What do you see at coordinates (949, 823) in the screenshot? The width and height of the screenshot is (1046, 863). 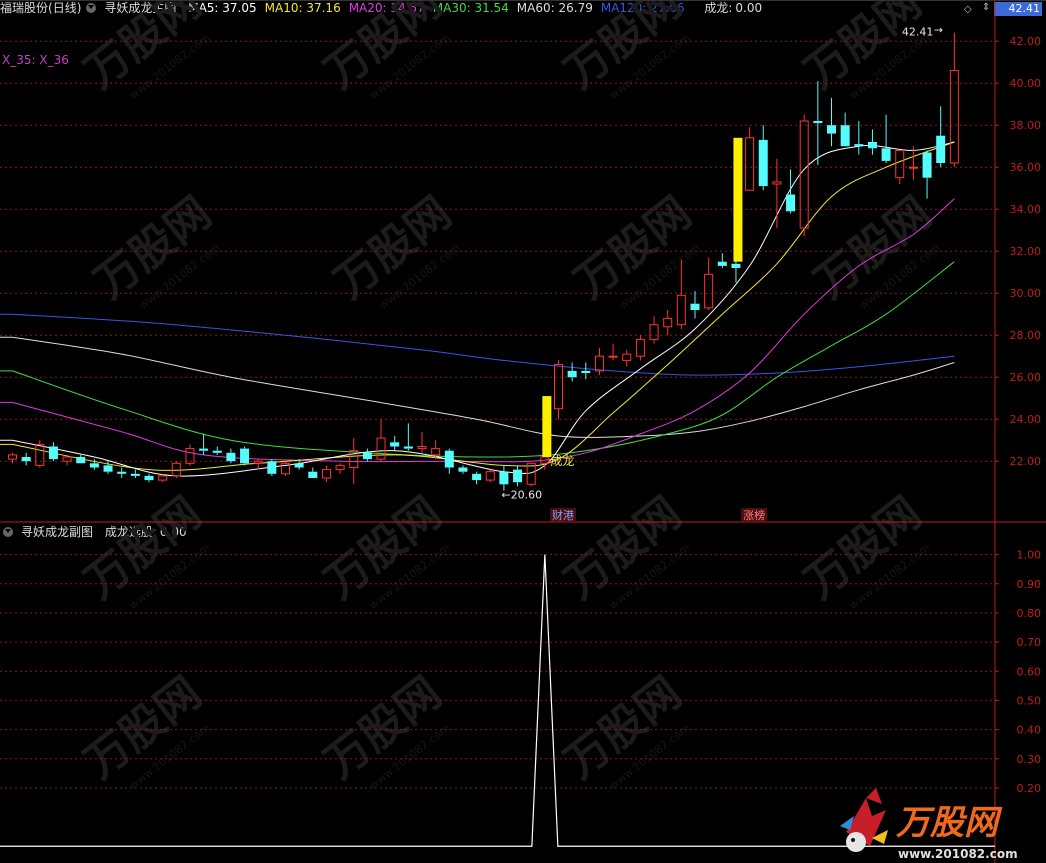 I see `logo-text: 万股网` at bounding box center [949, 823].